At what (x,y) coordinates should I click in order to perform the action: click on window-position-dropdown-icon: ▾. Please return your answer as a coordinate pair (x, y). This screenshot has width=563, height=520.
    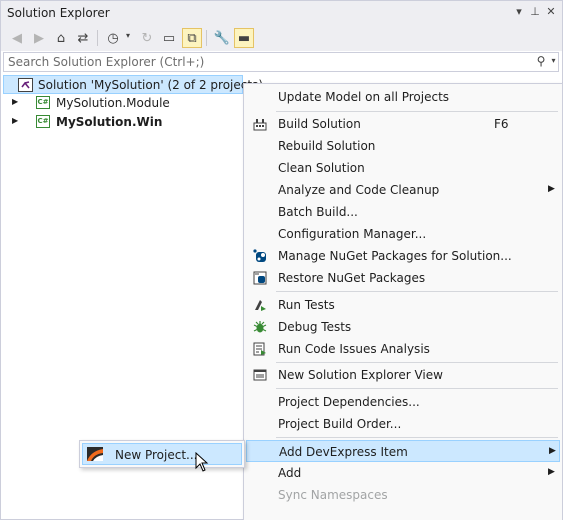
    Looking at the image, I should click on (519, 11).